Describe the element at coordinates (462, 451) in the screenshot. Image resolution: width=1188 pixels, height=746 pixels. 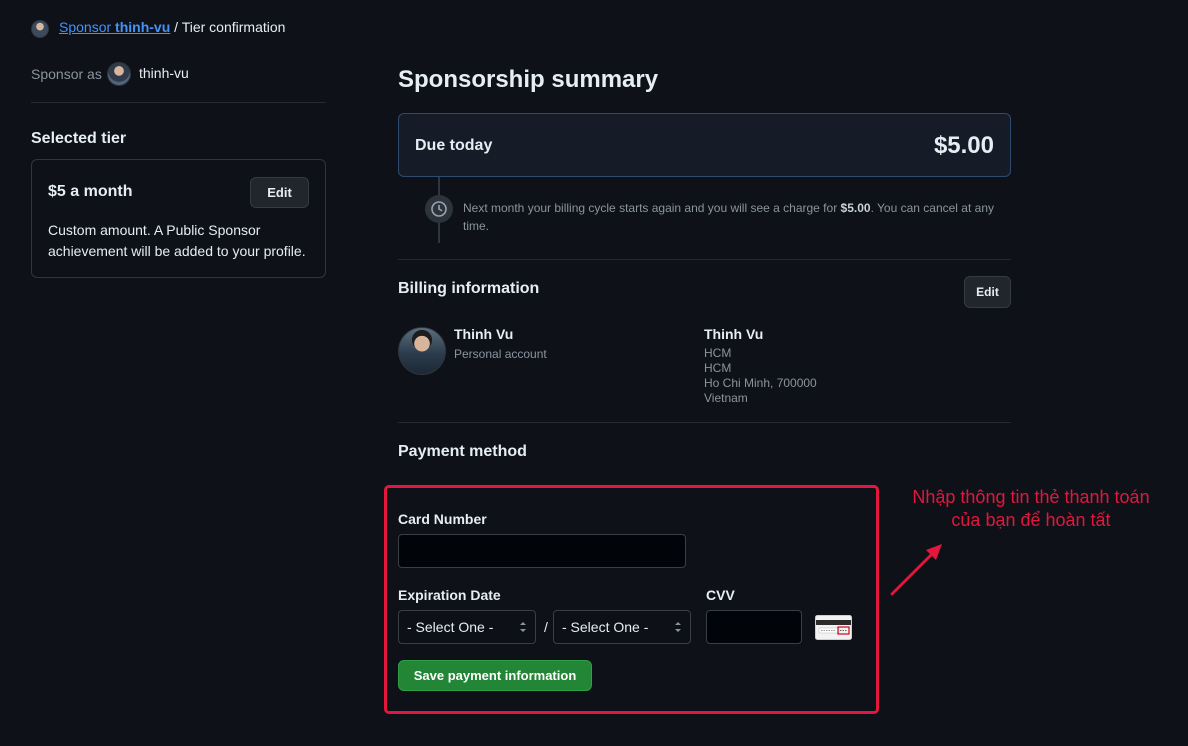
I see `payment-heading: Payment method` at that location.